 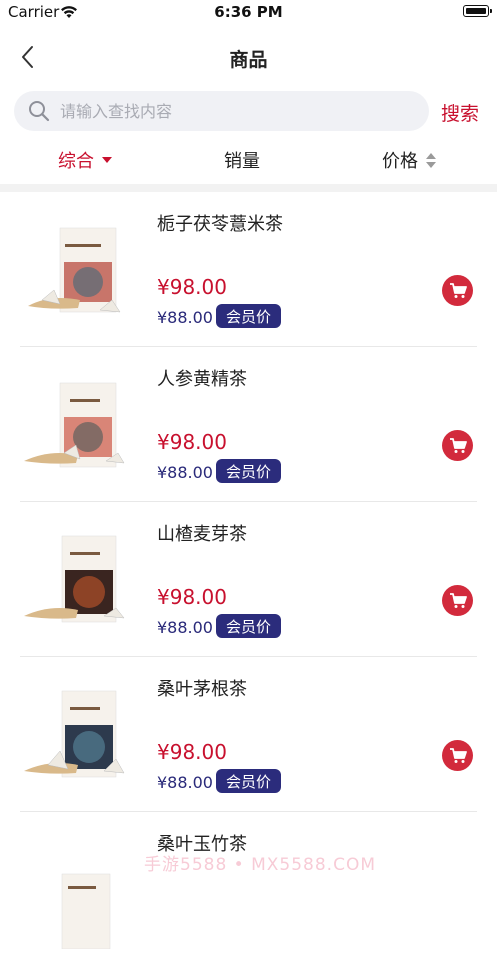 What do you see at coordinates (202, 534) in the screenshot?
I see `product-name: 山楂麦芽茶` at bounding box center [202, 534].